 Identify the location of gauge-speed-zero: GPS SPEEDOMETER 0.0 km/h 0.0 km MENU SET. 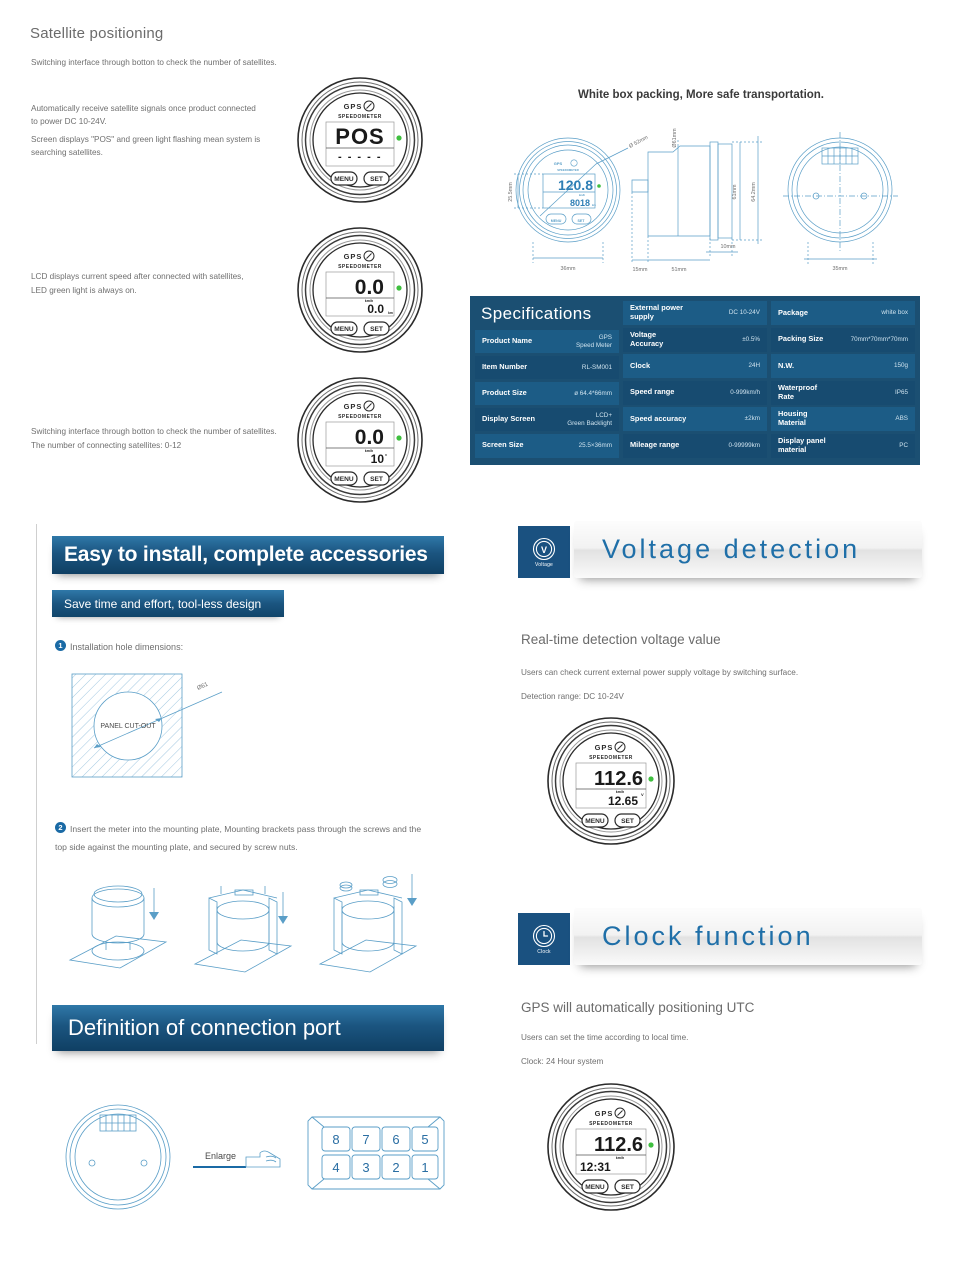
(360, 290).